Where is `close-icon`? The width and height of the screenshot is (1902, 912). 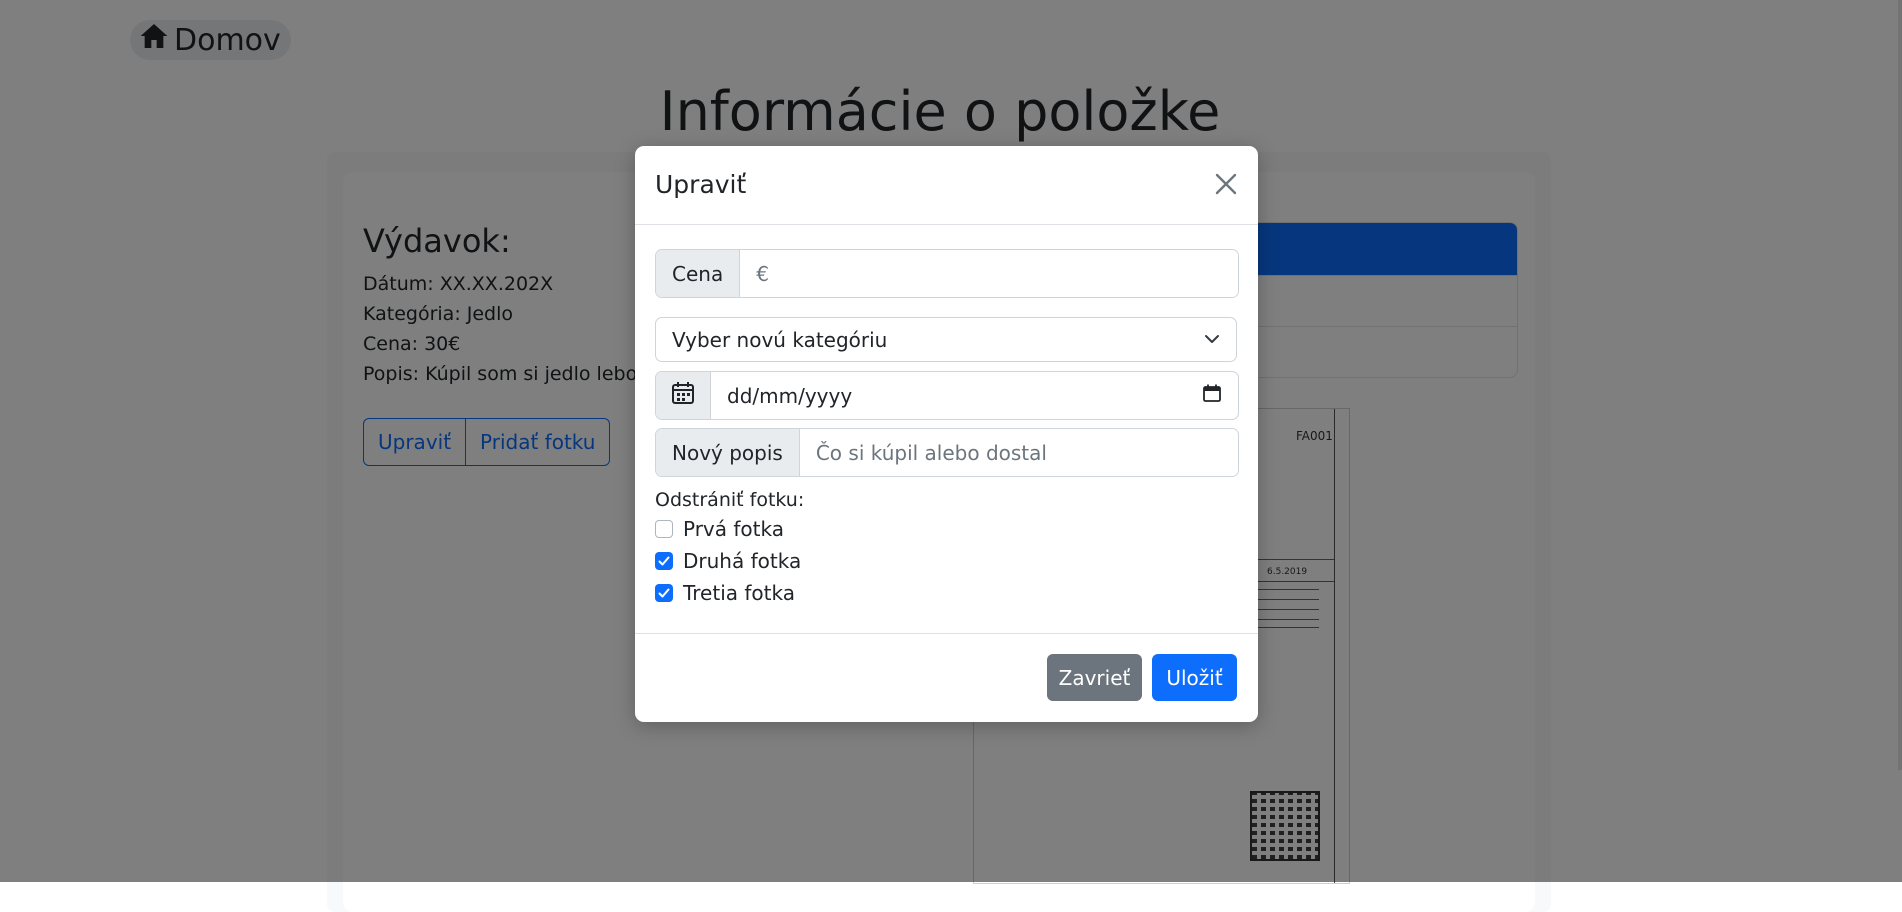 close-icon is located at coordinates (1226, 184).